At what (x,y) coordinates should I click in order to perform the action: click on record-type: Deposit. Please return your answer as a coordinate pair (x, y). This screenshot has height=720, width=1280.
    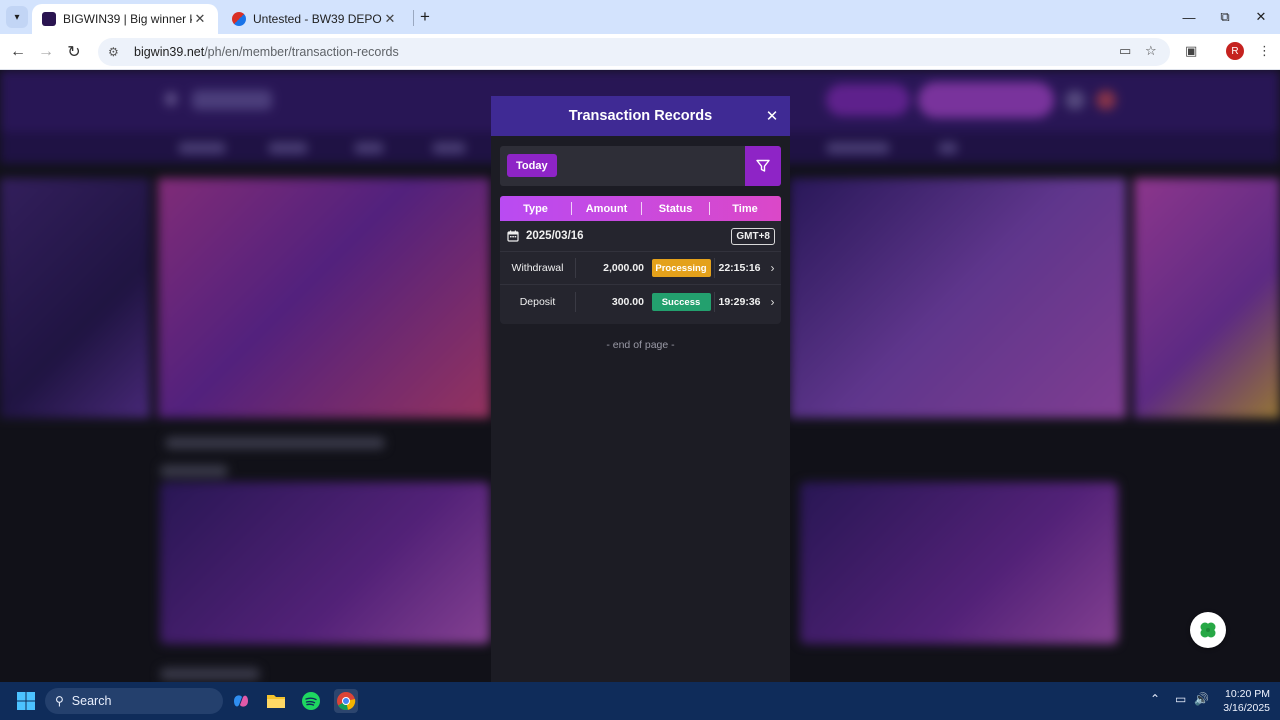
    Looking at the image, I should click on (538, 302).